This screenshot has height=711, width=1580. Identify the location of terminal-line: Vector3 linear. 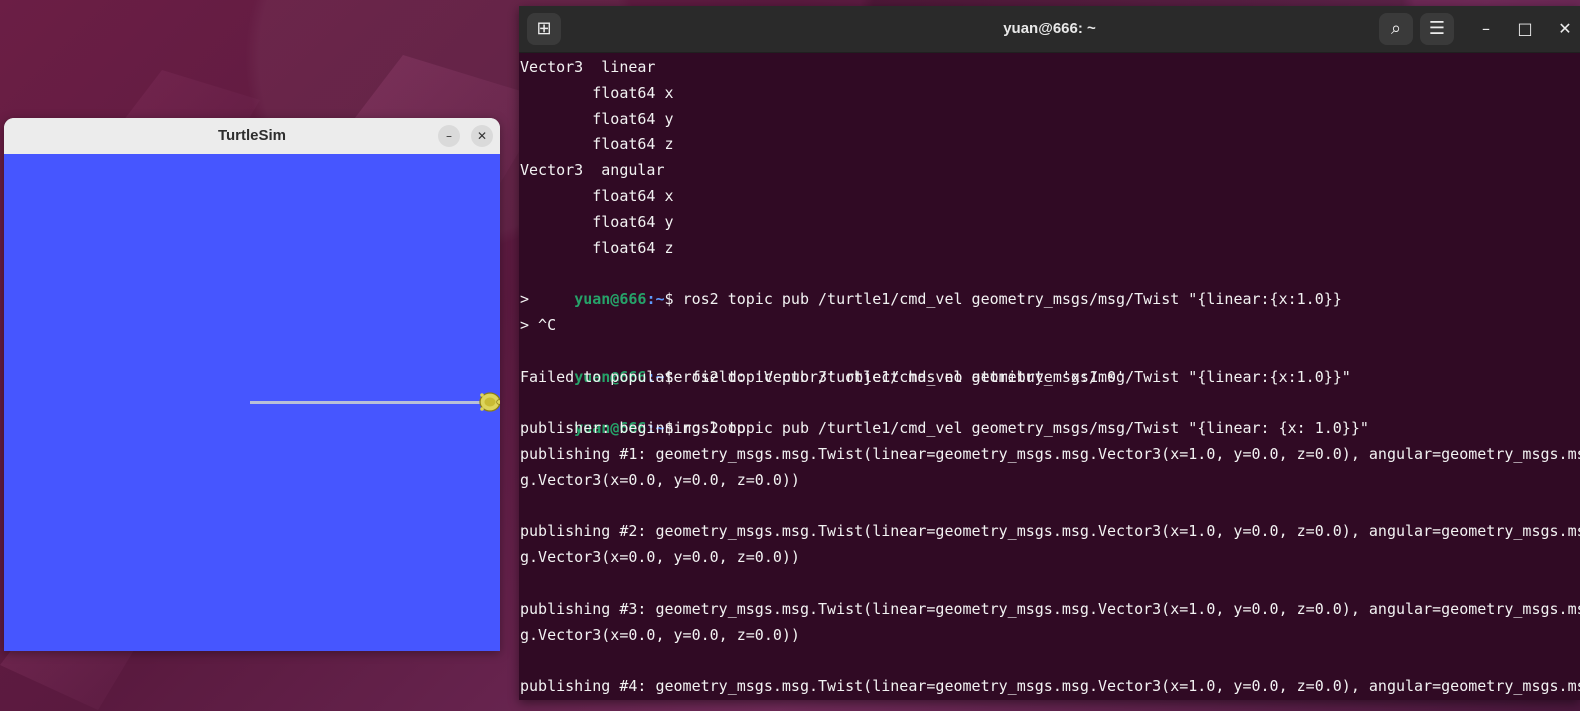
(588, 67).